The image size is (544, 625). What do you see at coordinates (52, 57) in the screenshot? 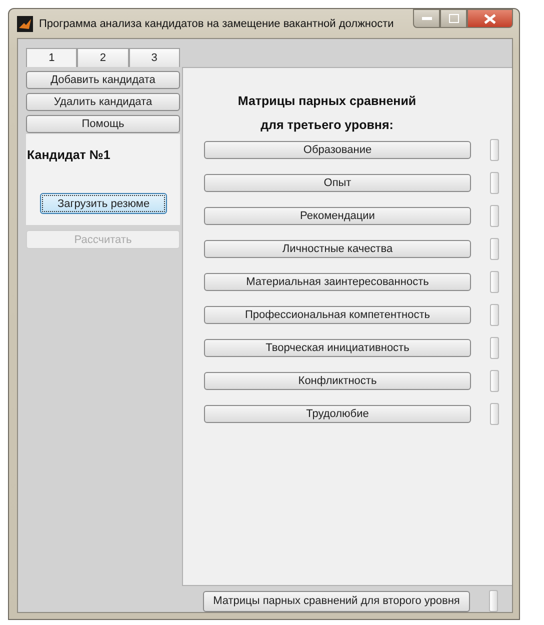
I see `tab: 1` at bounding box center [52, 57].